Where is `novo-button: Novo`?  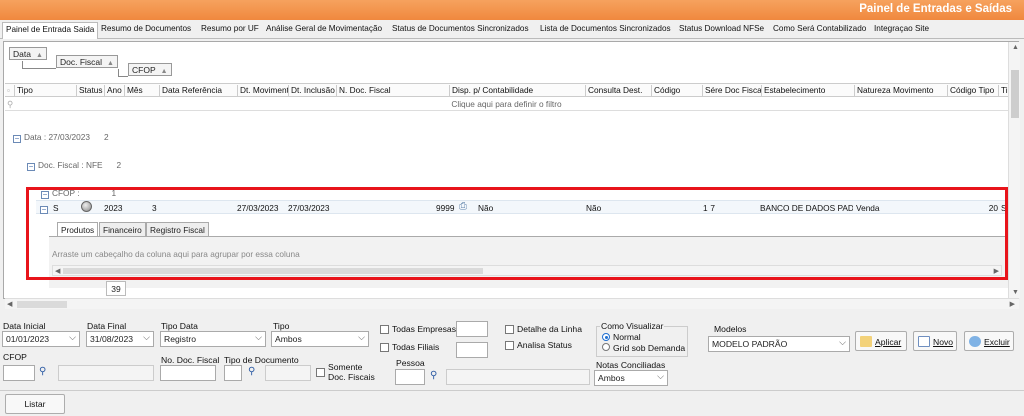 novo-button: Novo is located at coordinates (935, 341).